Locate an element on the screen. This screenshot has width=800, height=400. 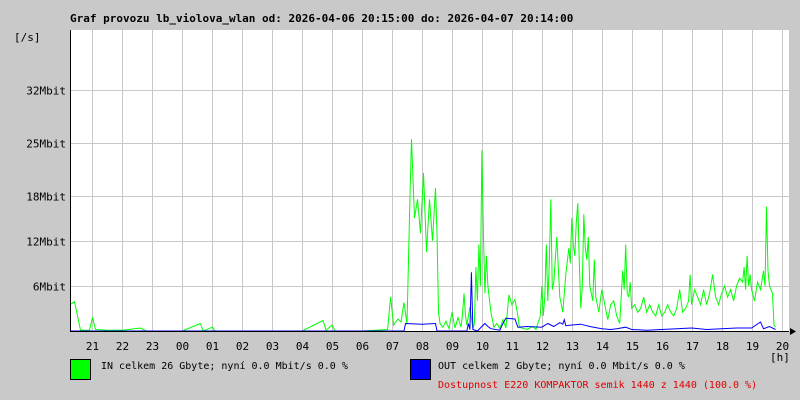
x-tick-label: 19 is located at coordinates (752, 346).